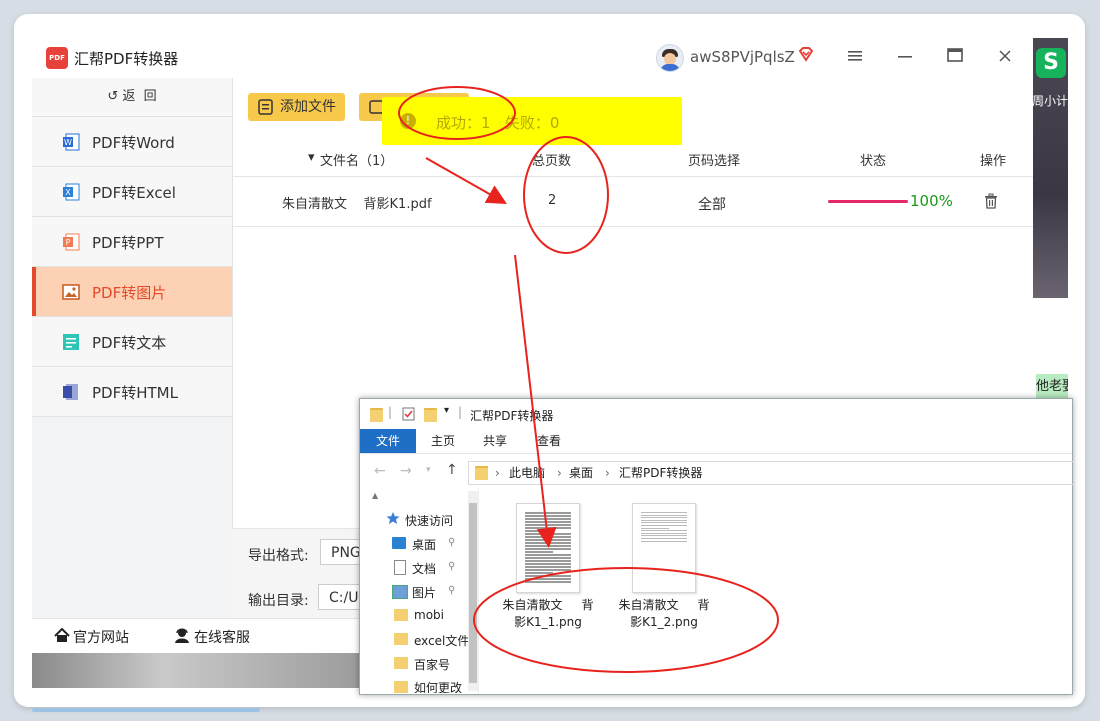  I want to click on address-bar-row: ← → ▾ ↑ › 此电脑 › 桌面 › 汇帮PDF转换器, so click(717, 472).